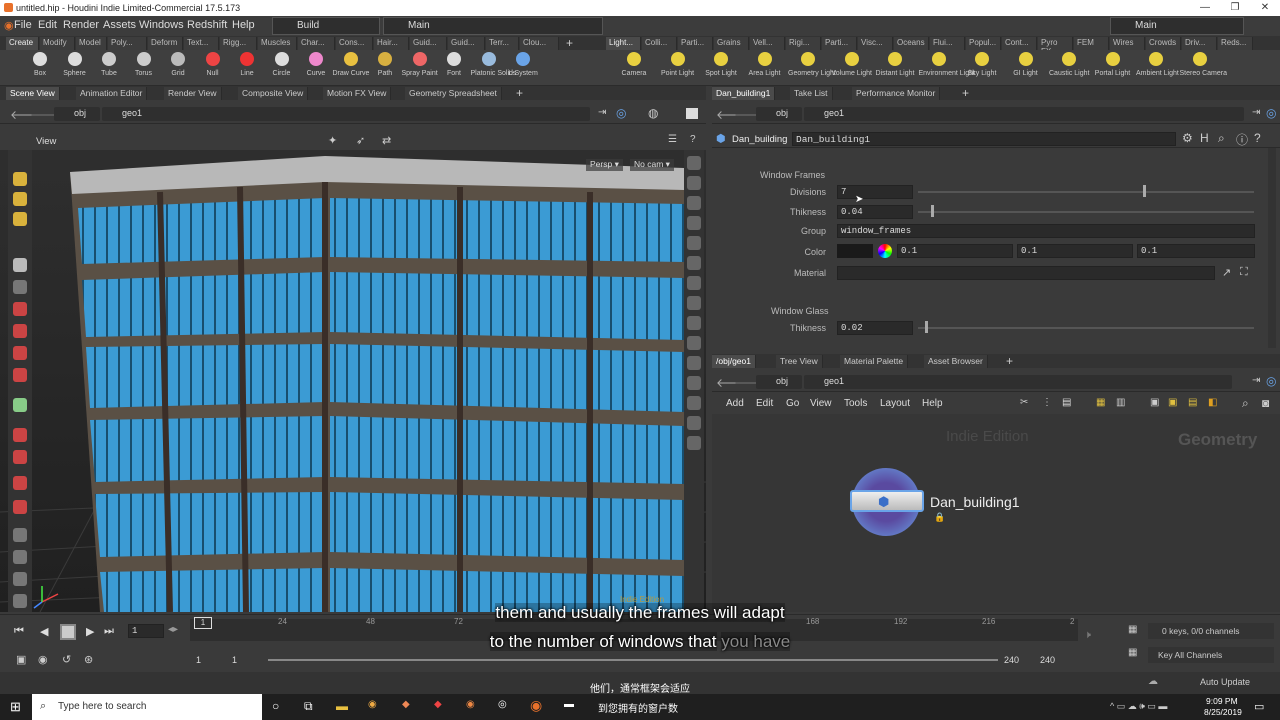 This screenshot has height=720, width=1280. What do you see at coordinates (47, 25) in the screenshot?
I see `menu-edit: Edit` at bounding box center [47, 25].